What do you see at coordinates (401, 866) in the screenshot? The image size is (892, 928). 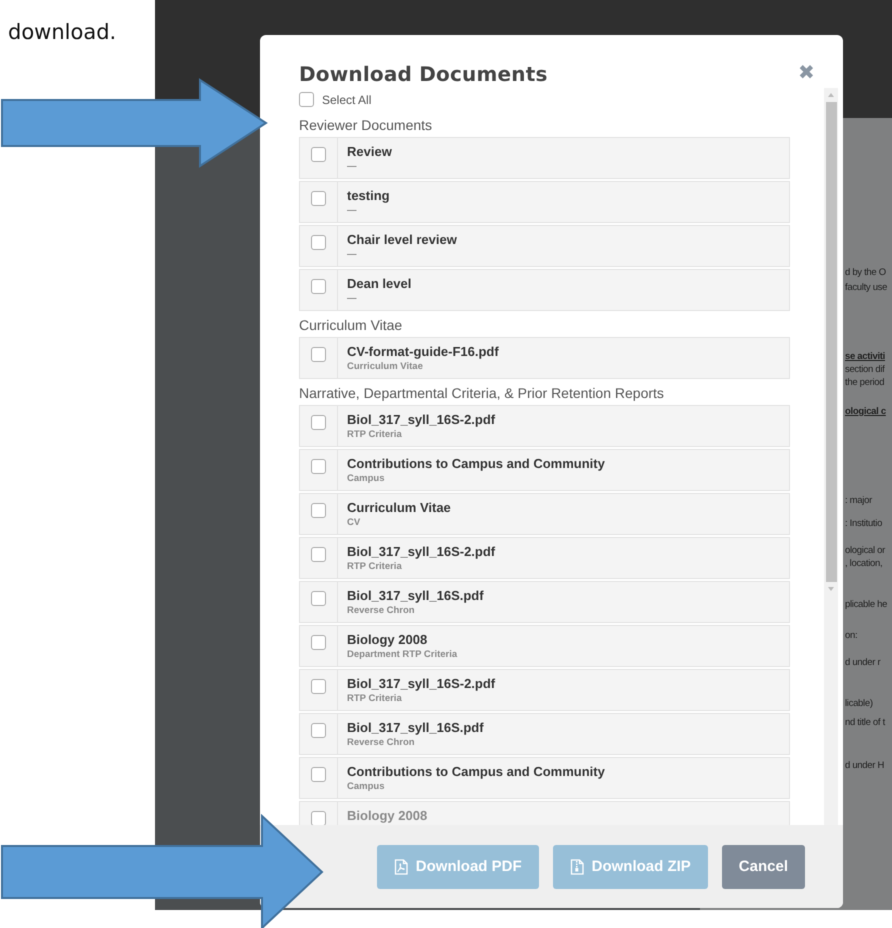 I see `pdf-file-icon` at bounding box center [401, 866].